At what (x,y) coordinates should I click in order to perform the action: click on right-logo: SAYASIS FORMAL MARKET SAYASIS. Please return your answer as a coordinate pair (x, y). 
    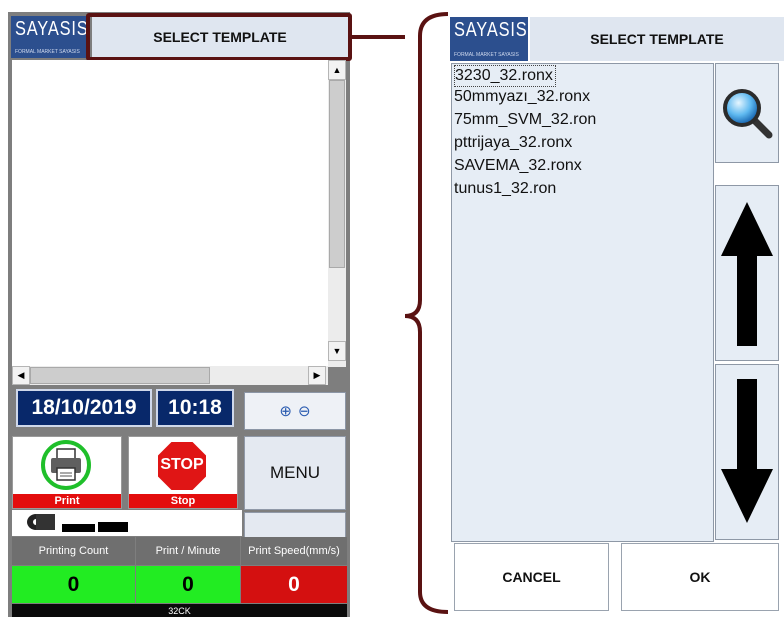
    Looking at the image, I should click on (489, 39).